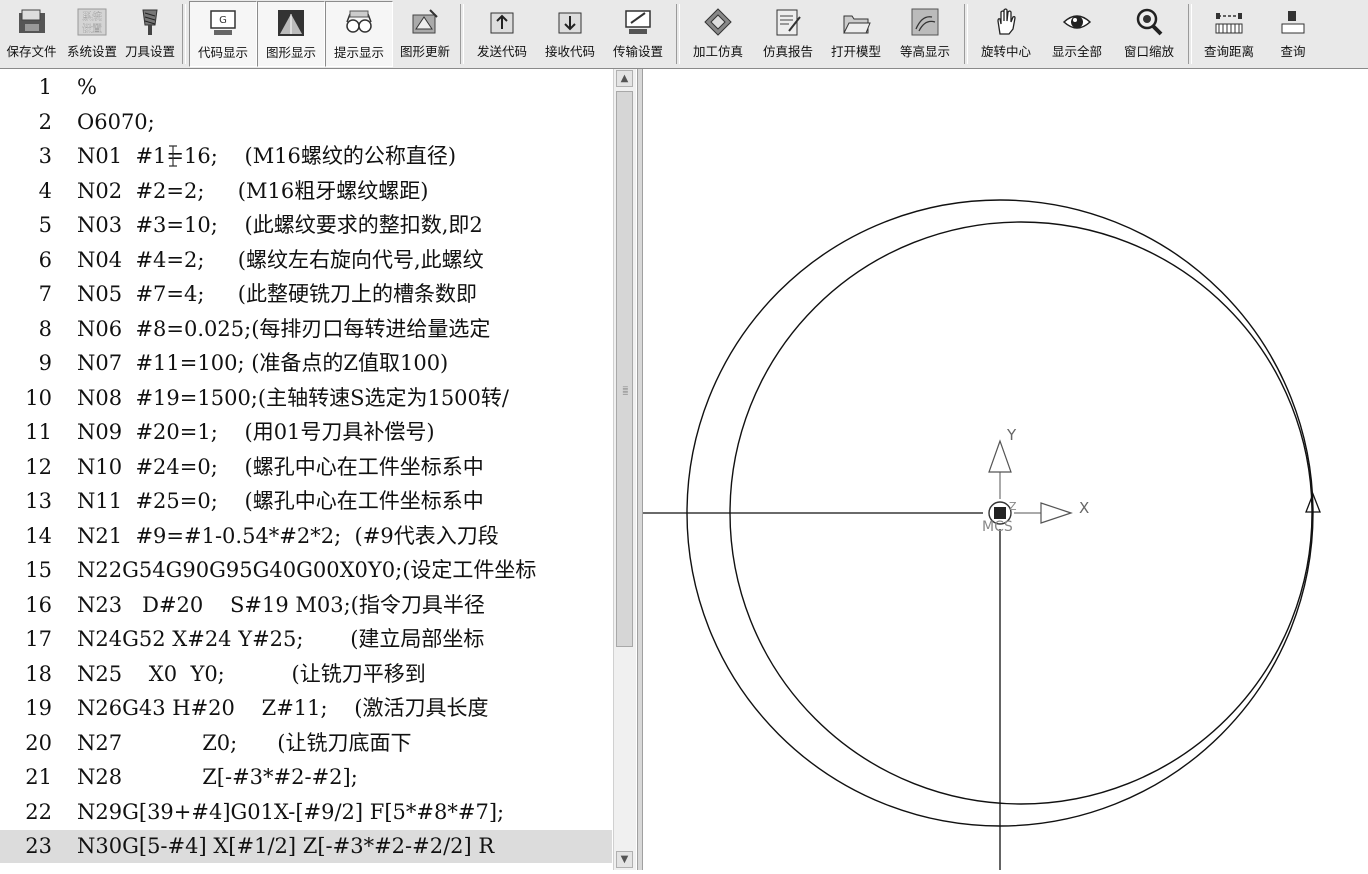 The width and height of the screenshot is (1368, 874). What do you see at coordinates (286, 846) in the screenshot?
I see `code-text: N30G[5-#4] X[#1/2] Z[-#3*#2-#2/2] R` at bounding box center [286, 846].